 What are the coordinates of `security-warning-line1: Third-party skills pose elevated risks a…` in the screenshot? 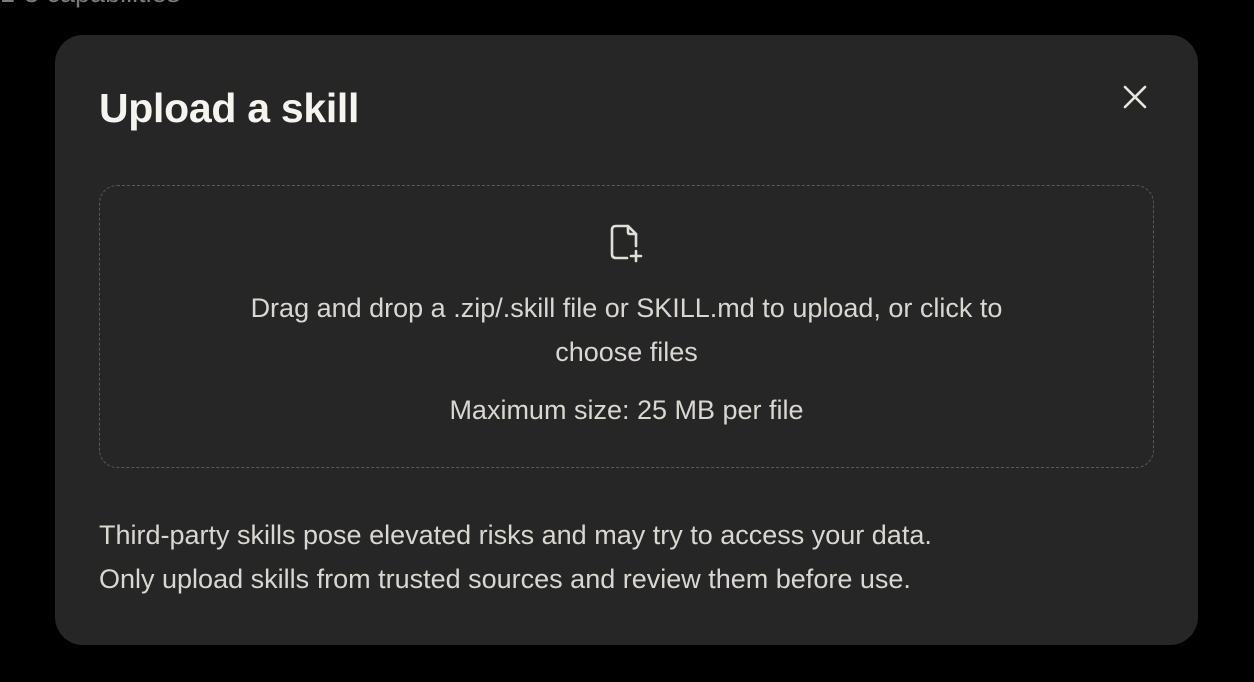 It's located at (515, 535).